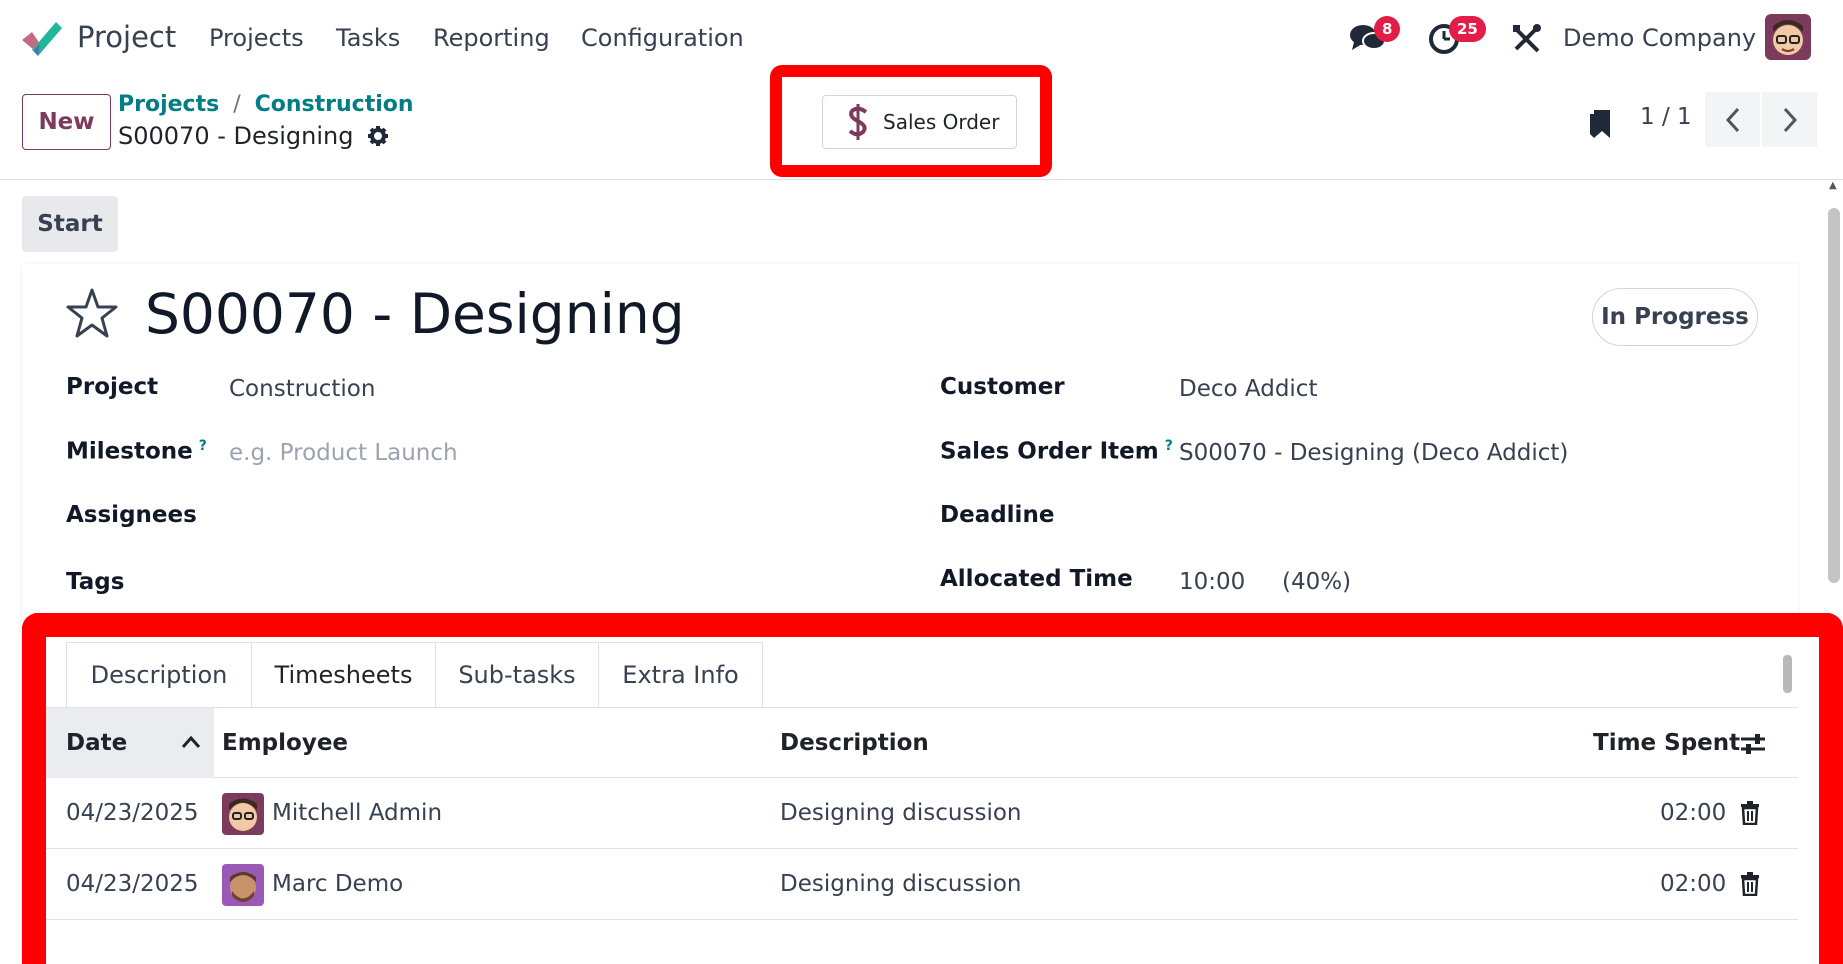 This screenshot has width=1843, height=964. What do you see at coordinates (191, 742) in the screenshot?
I see `sort-ascending-icon` at bounding box center [191, 742].